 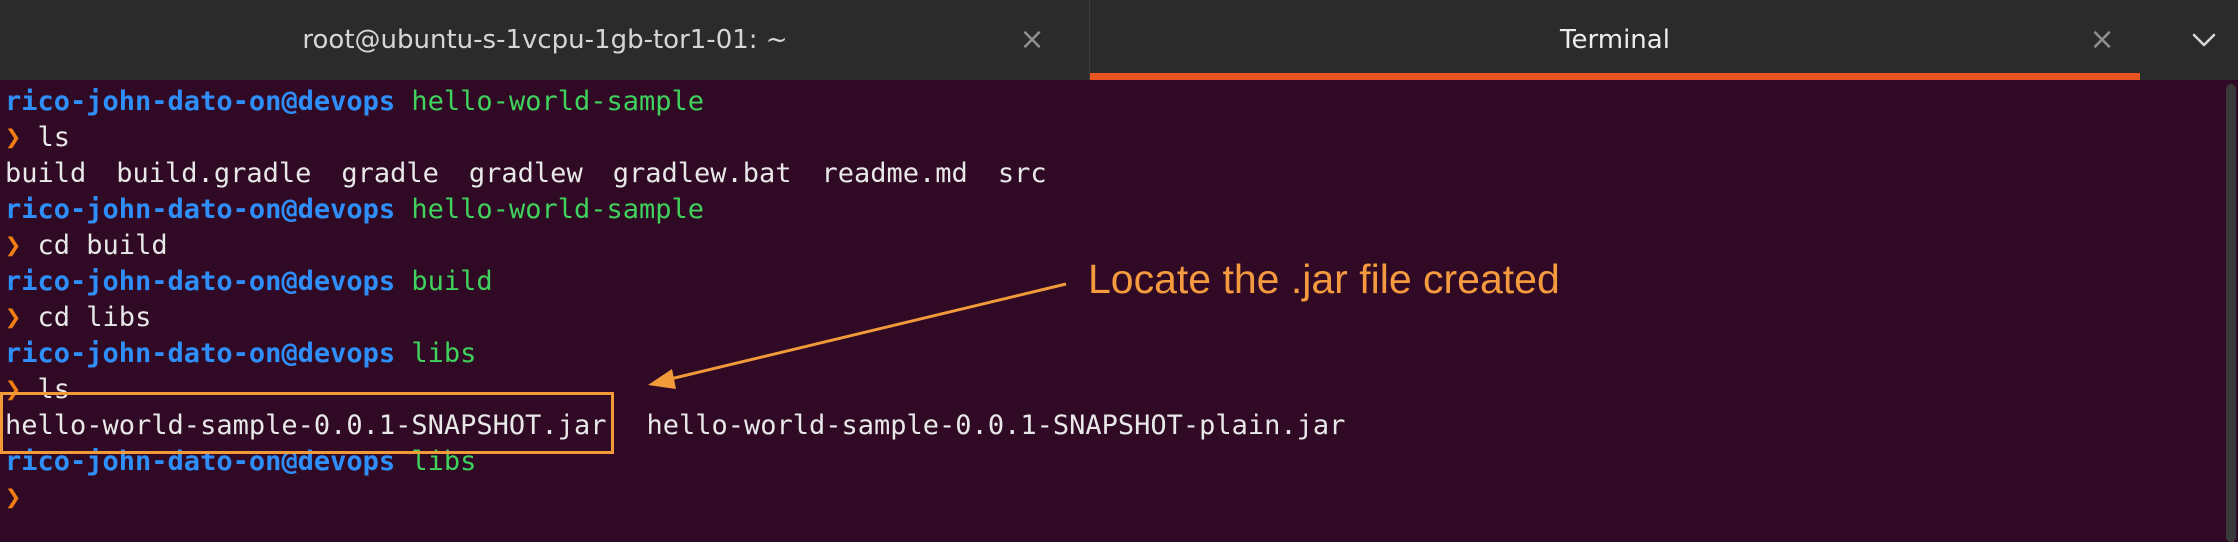 I want to click on chevron-down-icon, so click(x=2204, y=40).